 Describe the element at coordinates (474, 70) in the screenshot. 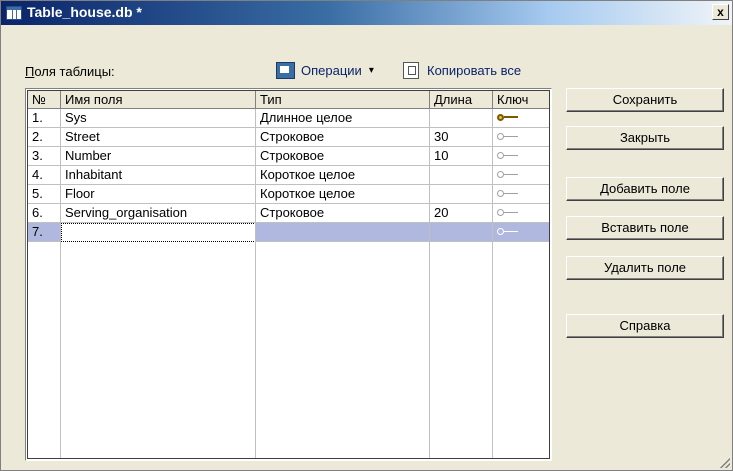

I see `copy-all-label: Копировать все` at that location.